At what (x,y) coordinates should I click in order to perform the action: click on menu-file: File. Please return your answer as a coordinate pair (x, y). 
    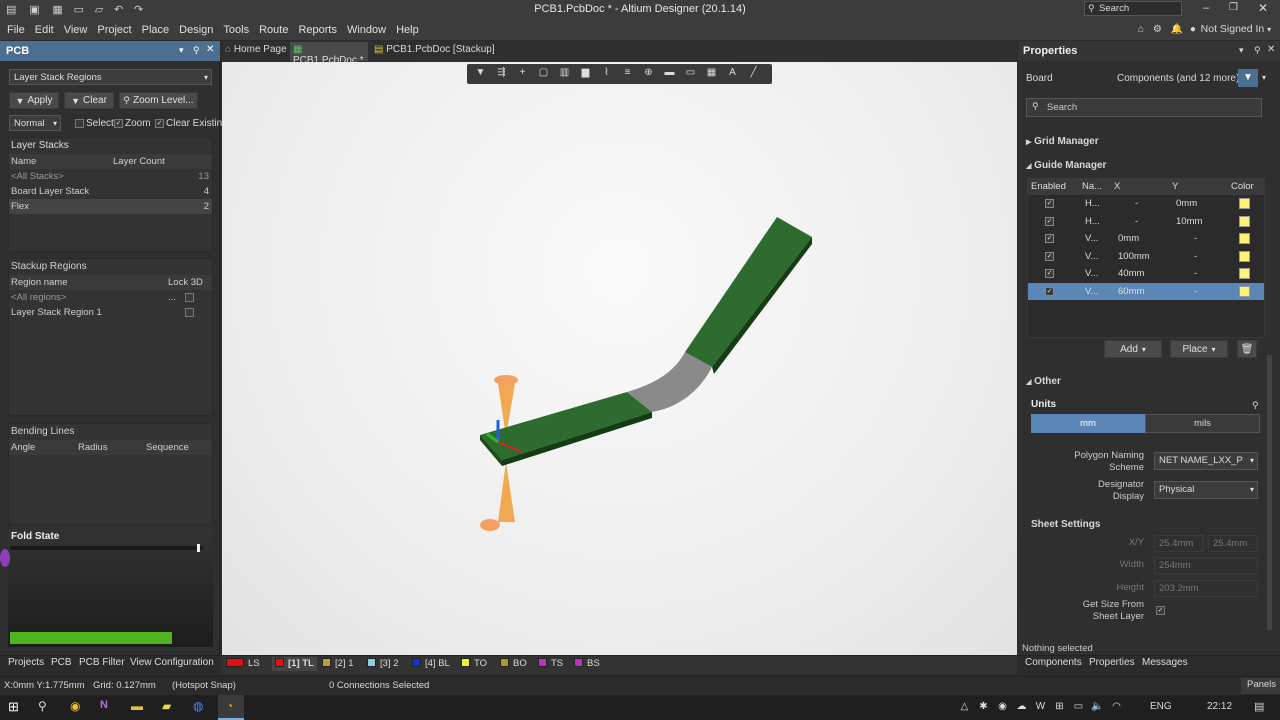
    Looking at the image, I should click on (16, 30).